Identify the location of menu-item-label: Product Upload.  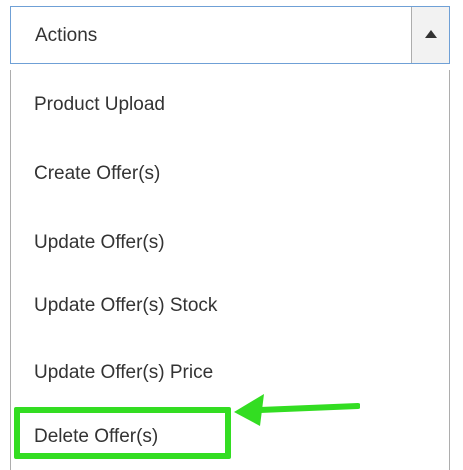
(99, 104).